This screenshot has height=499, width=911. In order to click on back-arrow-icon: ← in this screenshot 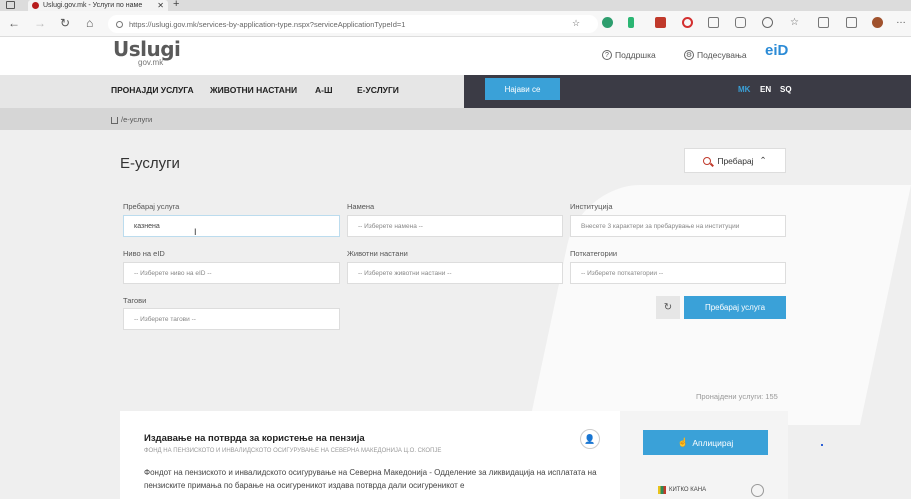, I will do `click(14, 23)`.